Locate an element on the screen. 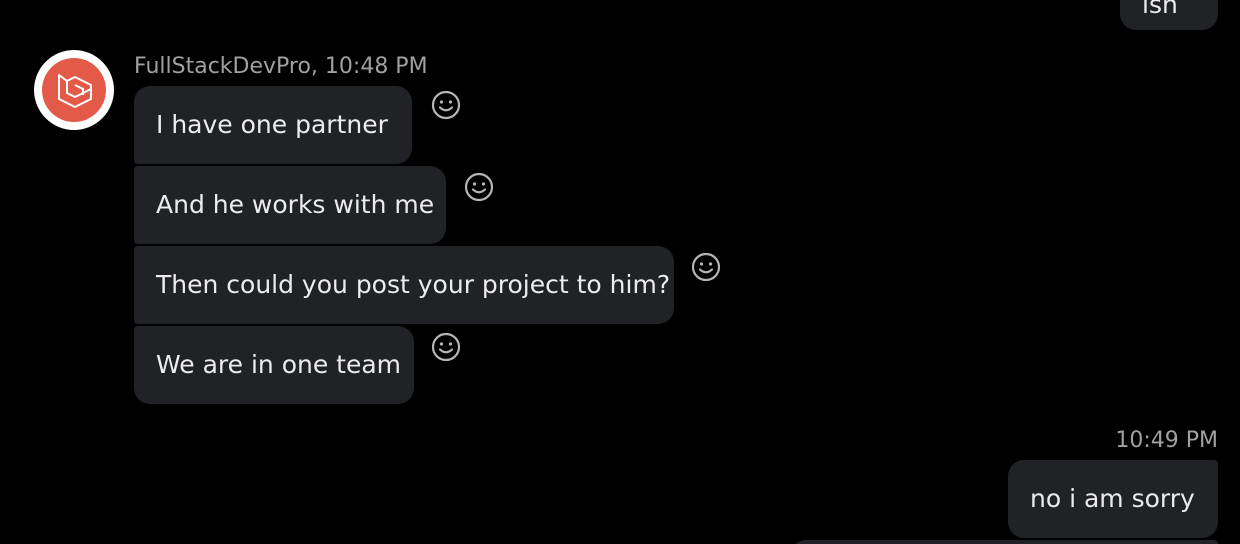 This screenshot has width=1240, height=544. message-timestamp: 10:49 PM is located at coordinates (1166, 440).